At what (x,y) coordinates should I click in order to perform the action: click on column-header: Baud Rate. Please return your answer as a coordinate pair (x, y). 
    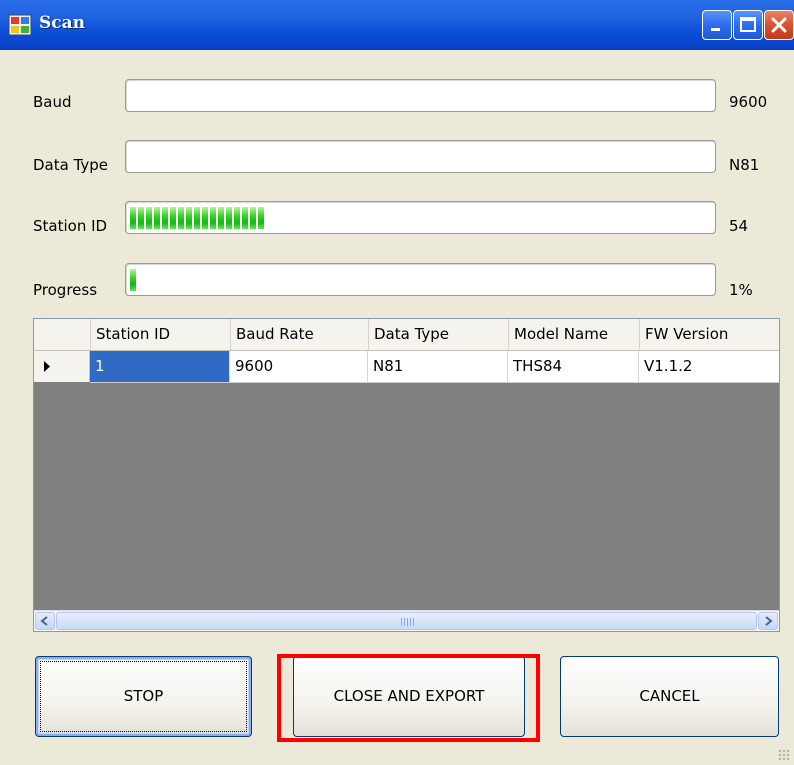
    Looking at the image, I should click on (299, 334).